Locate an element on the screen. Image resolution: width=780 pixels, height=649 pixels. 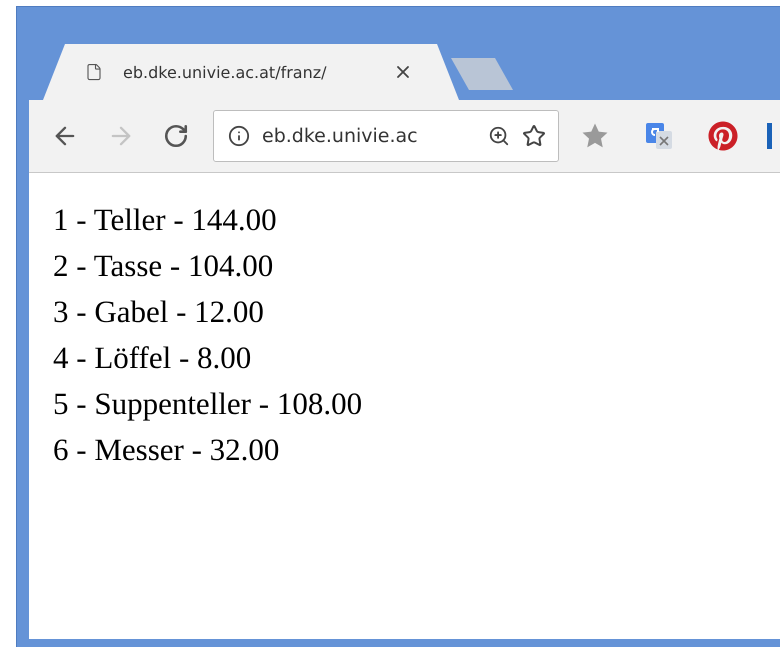
item-line: 6 - Messer - 32.00 is located at coordinates (166, 450).